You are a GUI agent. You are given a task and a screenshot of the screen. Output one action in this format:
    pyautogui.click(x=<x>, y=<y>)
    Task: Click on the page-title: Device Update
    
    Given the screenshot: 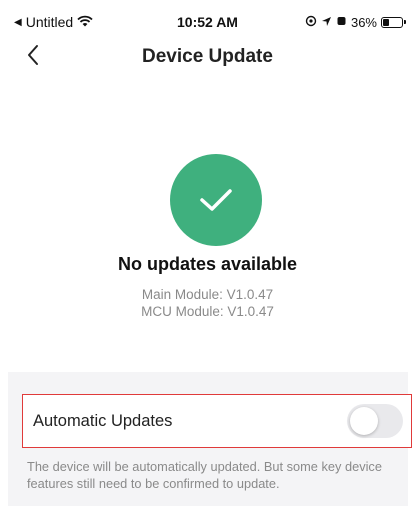 What is the action you would take?
    pyautogui.click(x=207, y=56)
    